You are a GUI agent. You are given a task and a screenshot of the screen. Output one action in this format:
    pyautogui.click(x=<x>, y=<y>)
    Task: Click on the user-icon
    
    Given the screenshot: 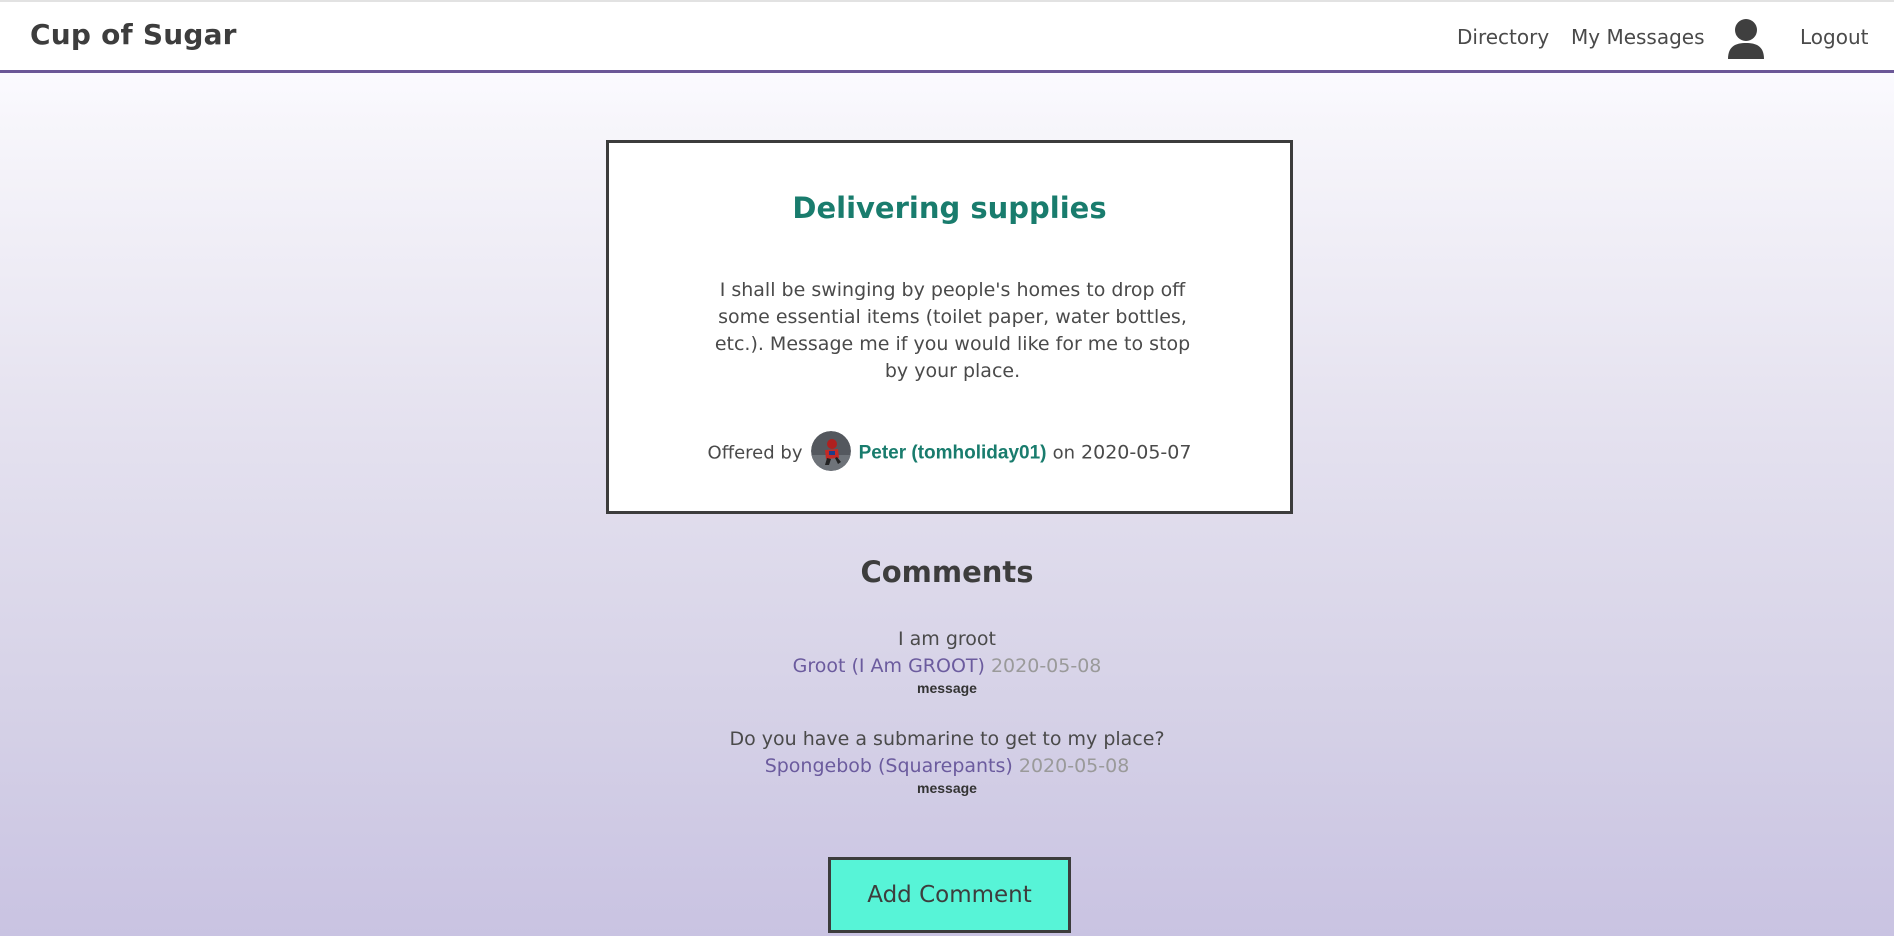 What is the action you would take?
    pyautogui.click(x=1746, y=39)
    